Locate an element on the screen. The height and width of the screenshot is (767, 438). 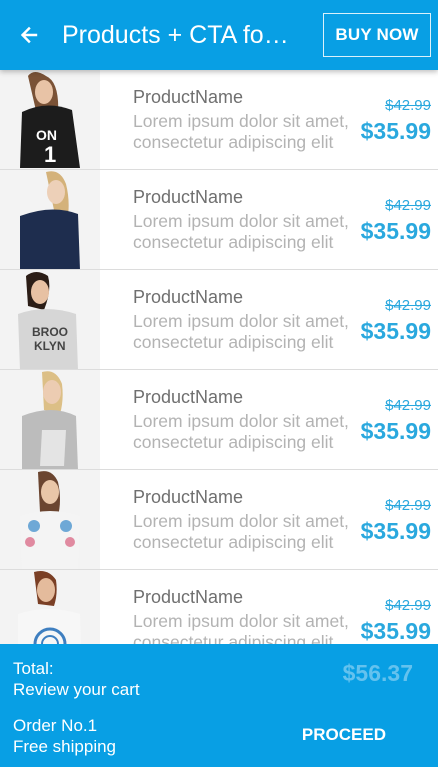
product-image: BROO KLYN is located at coordinates (50, 319).